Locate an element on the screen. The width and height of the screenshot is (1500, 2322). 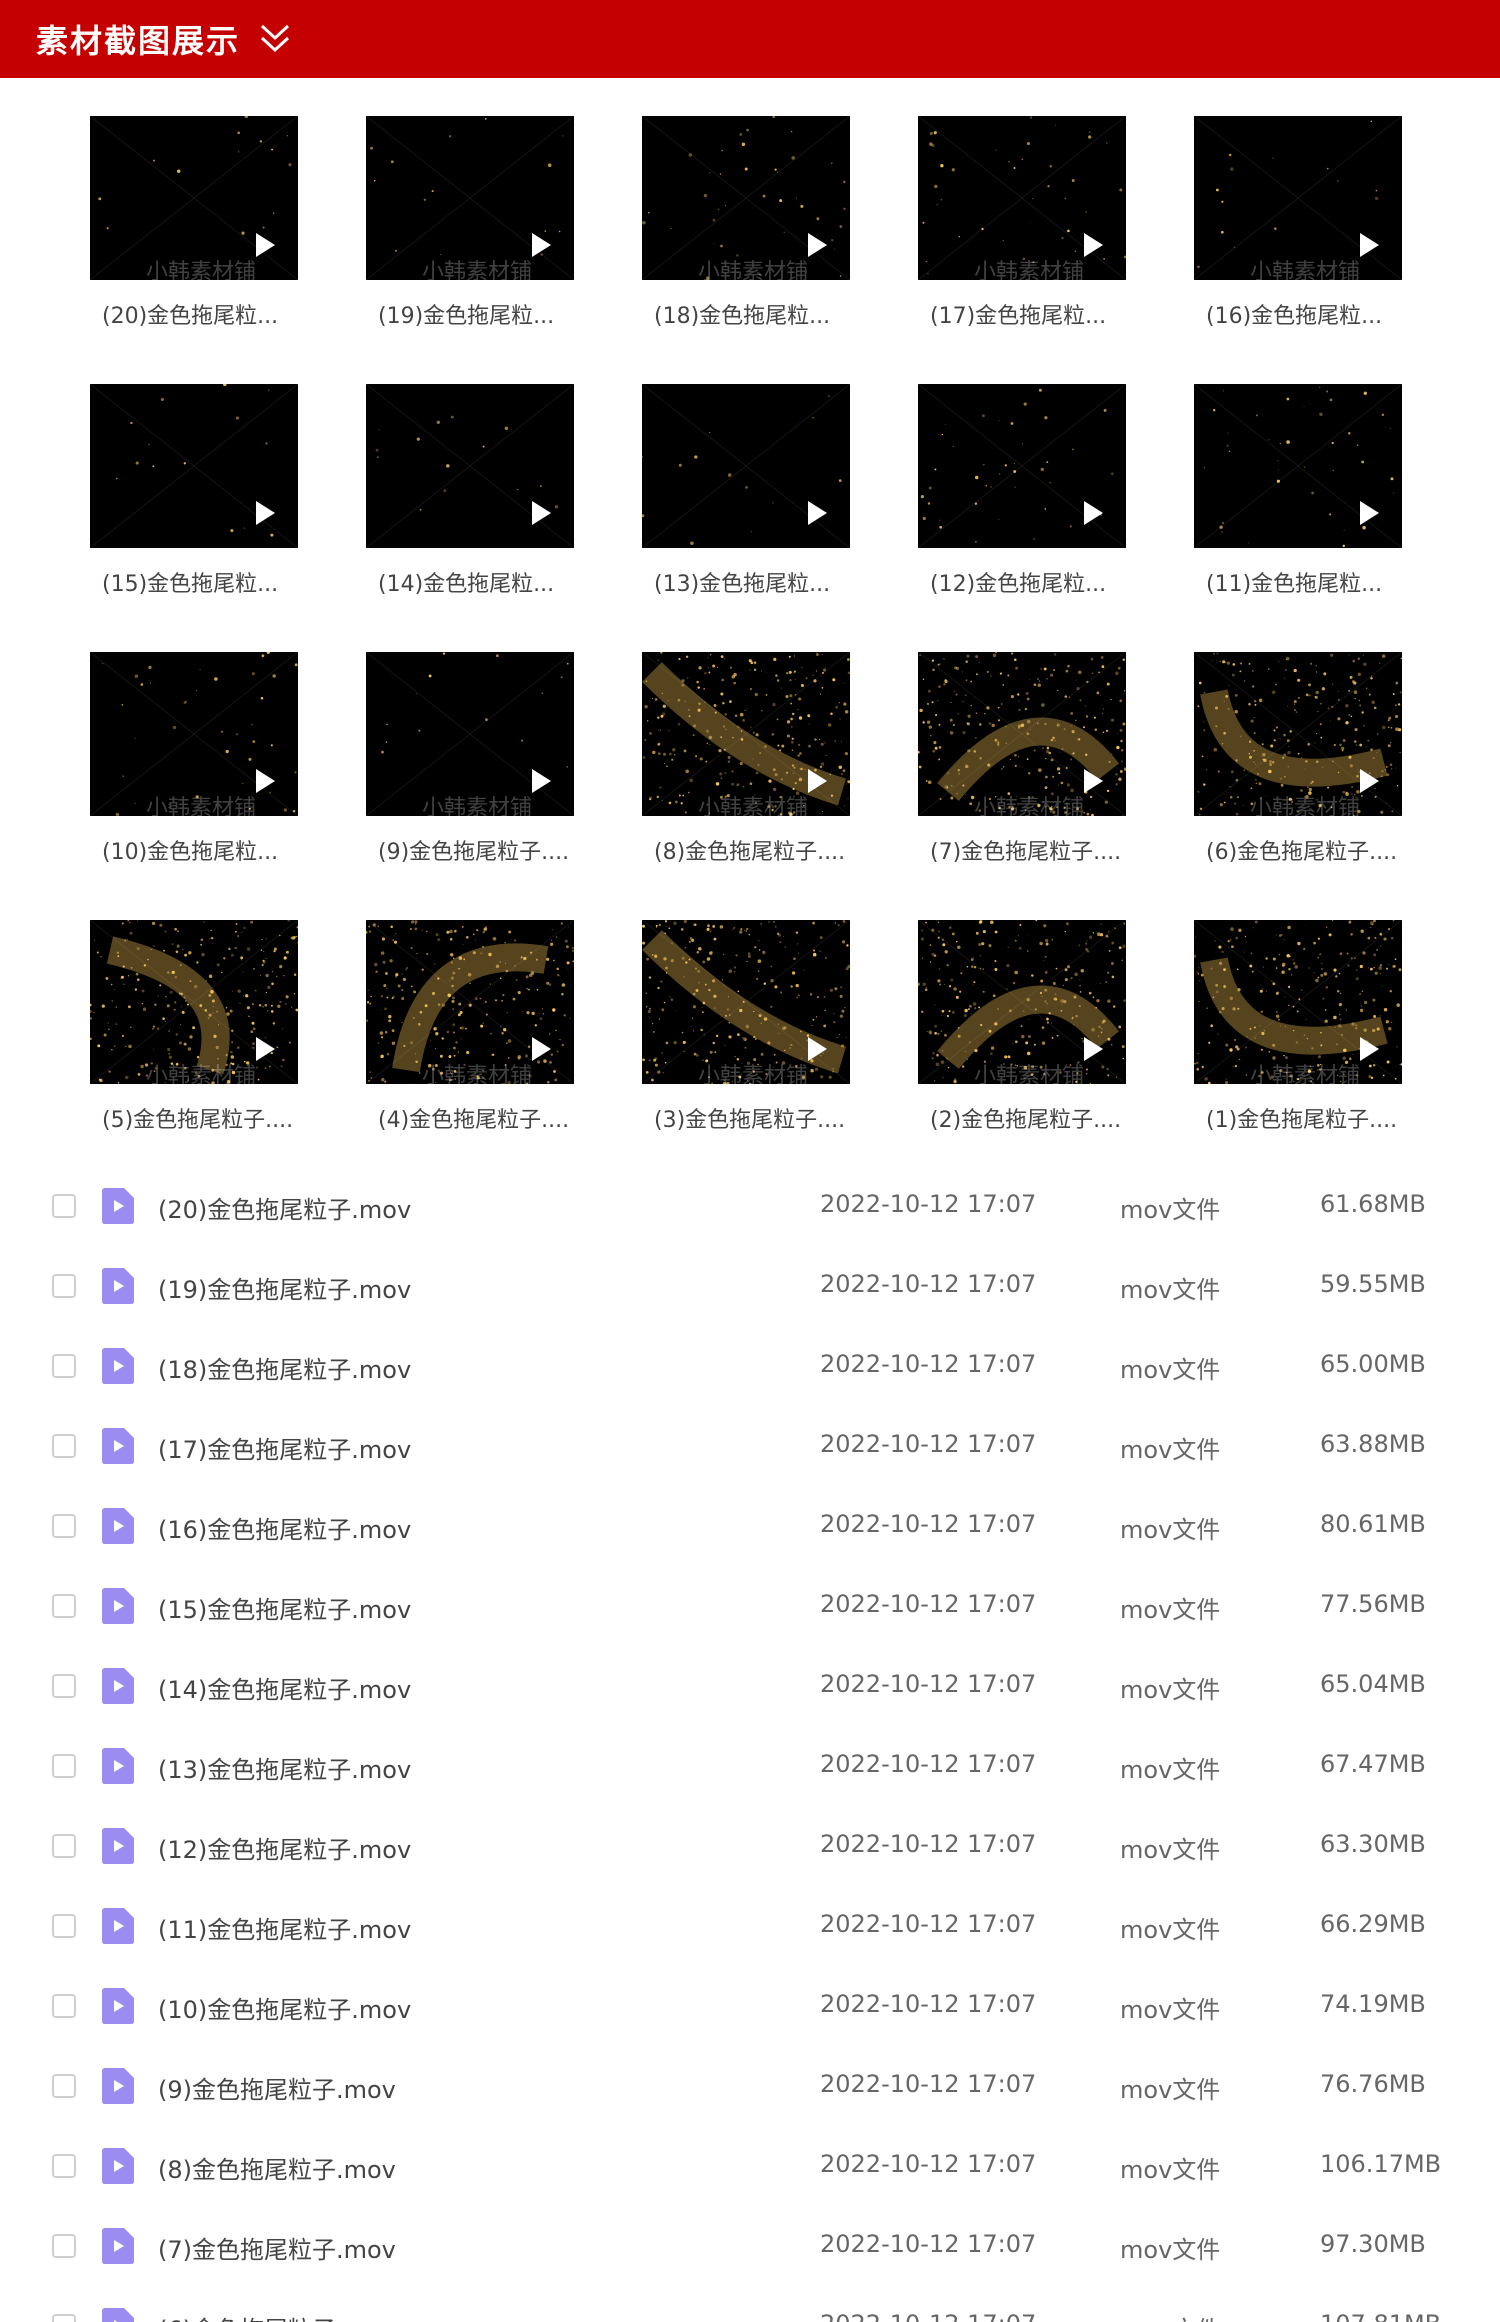
file-name: (11)金色拖尾粒子.mov is located at coordinates (284, 1927).